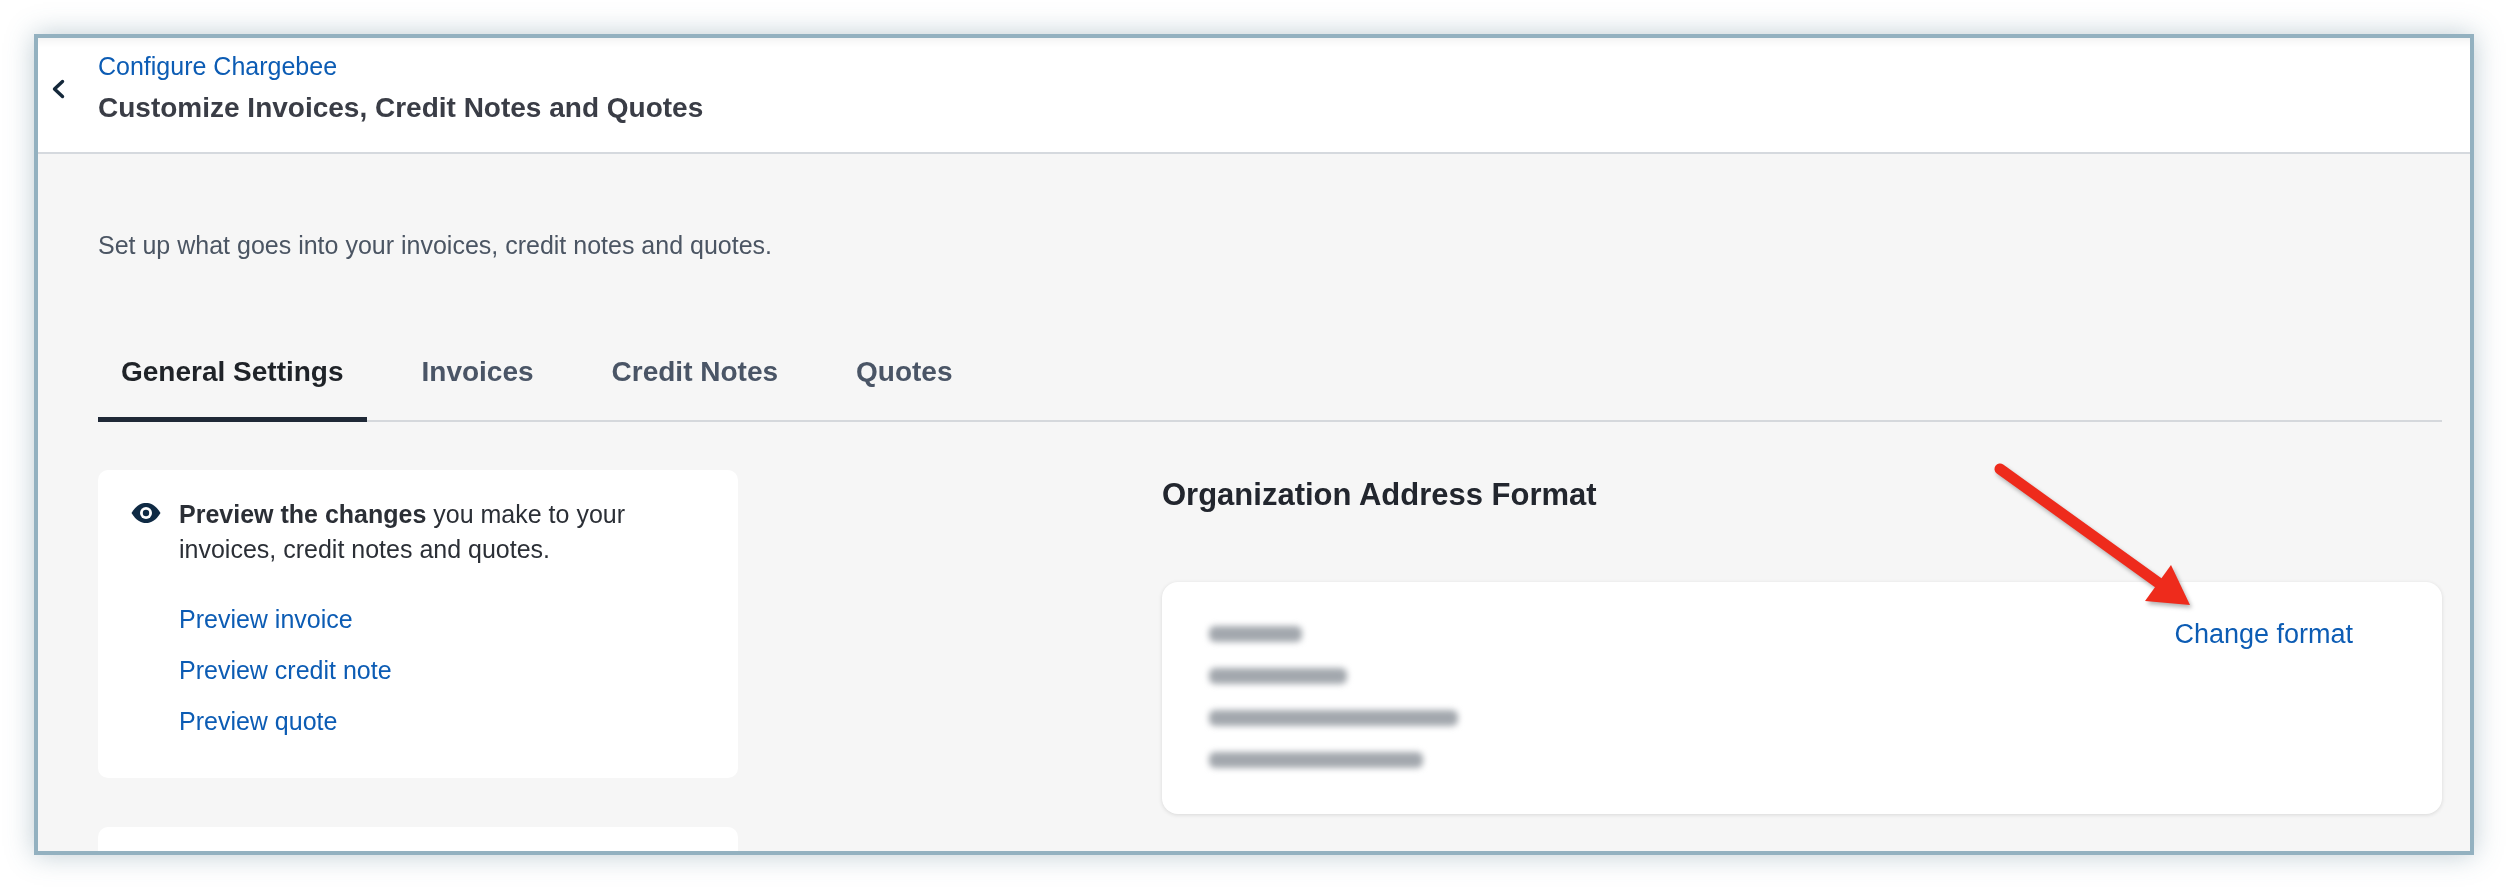 This screenshot has height=890, width=2508. I want to click on breadcrumb-link: Configure Chargebee, so click(218, 66).